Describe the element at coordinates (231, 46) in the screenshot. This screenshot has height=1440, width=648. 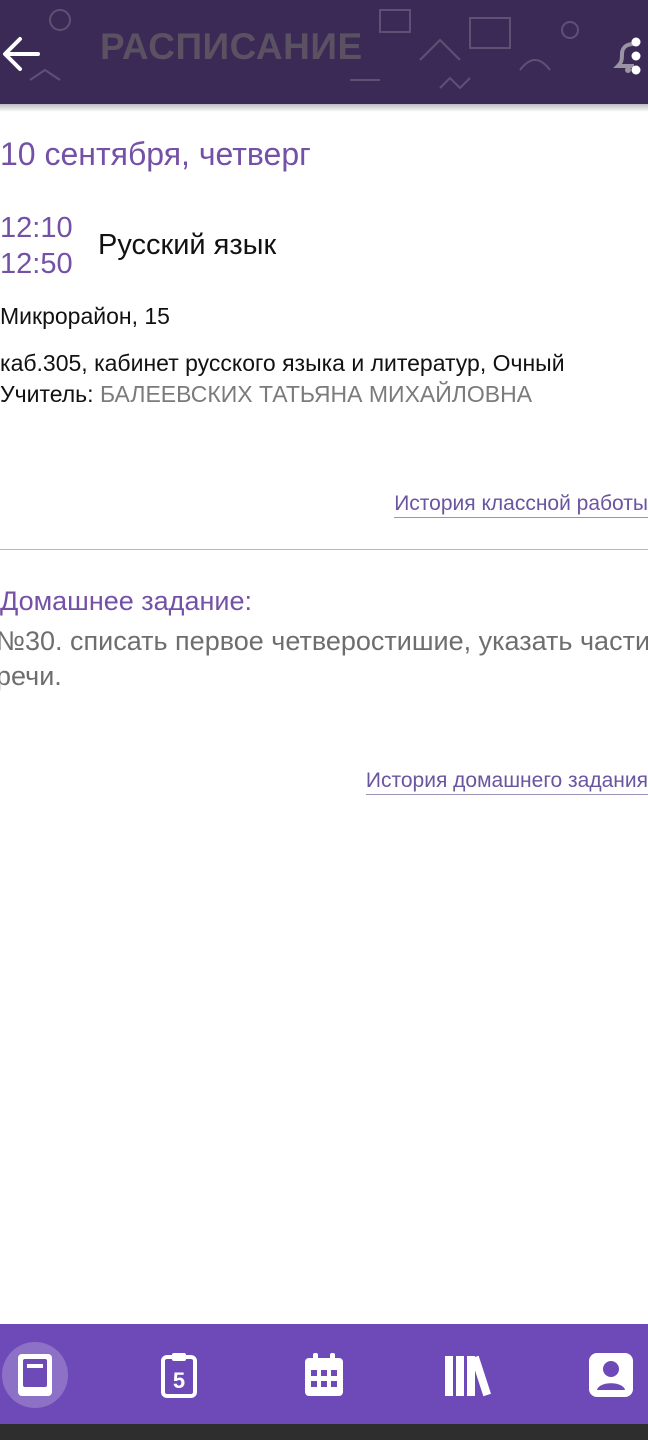
I see `page-title: РАСПИСАНИЕ` at that location.